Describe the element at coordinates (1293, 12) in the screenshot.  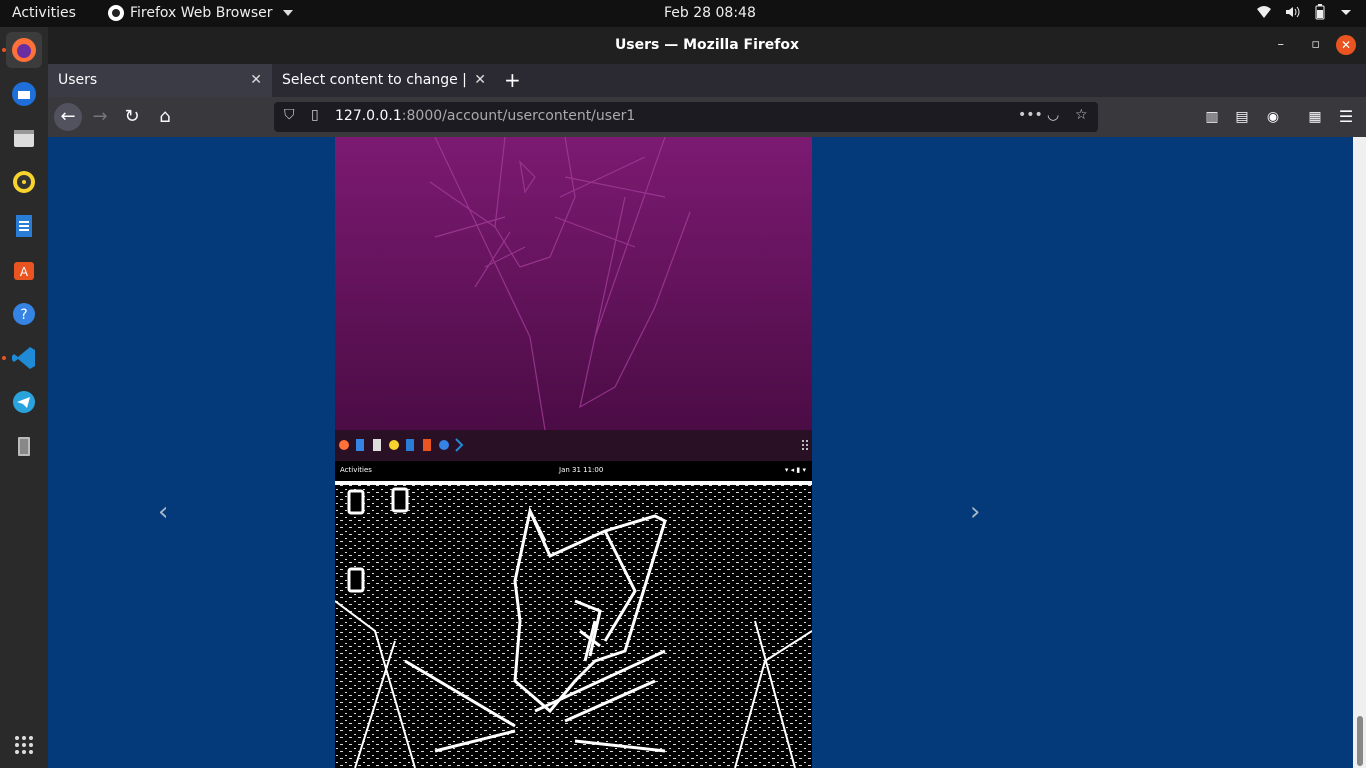
I see `volume-icon` at that location.